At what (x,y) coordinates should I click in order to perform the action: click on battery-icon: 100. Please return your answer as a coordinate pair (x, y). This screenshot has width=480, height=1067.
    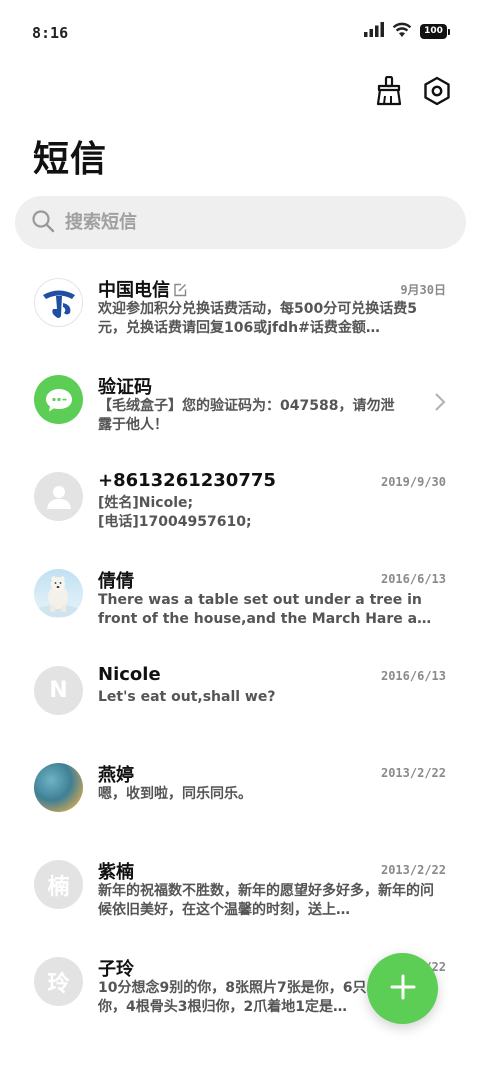
    Looking at the image, I should click on (435, 31).